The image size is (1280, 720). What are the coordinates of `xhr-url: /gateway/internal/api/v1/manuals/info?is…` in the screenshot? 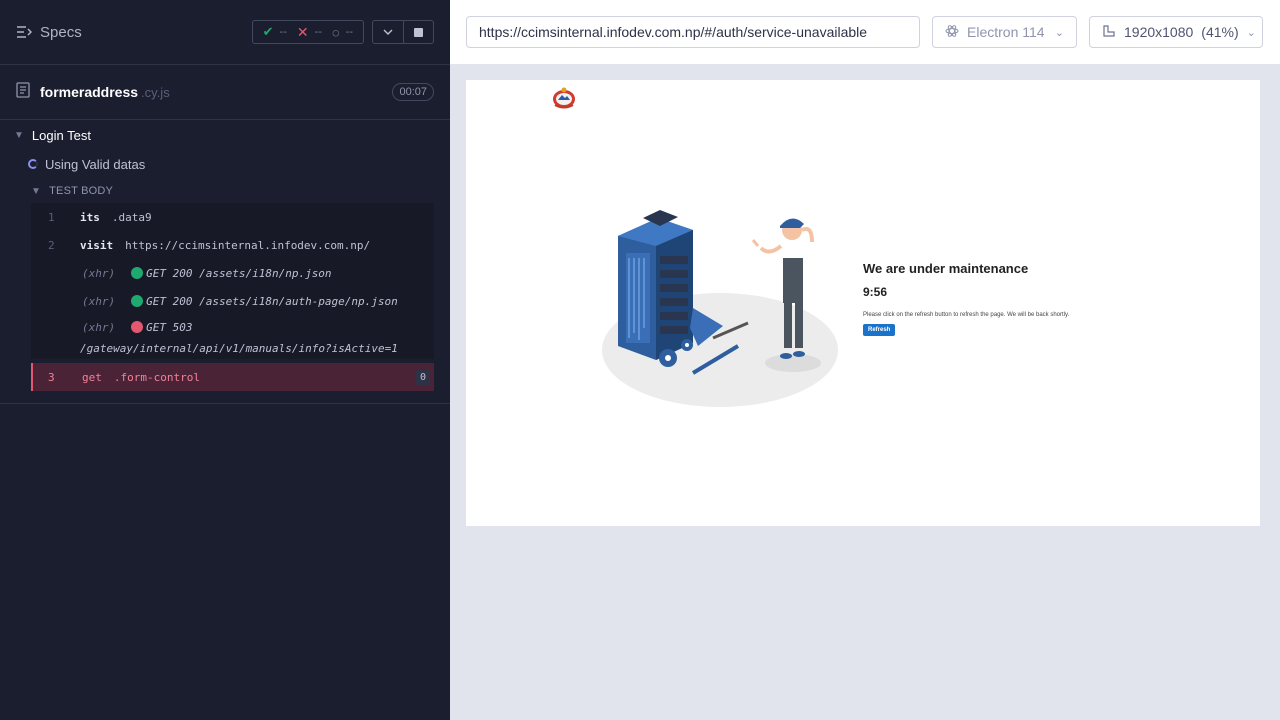 It's located at (239, 348).